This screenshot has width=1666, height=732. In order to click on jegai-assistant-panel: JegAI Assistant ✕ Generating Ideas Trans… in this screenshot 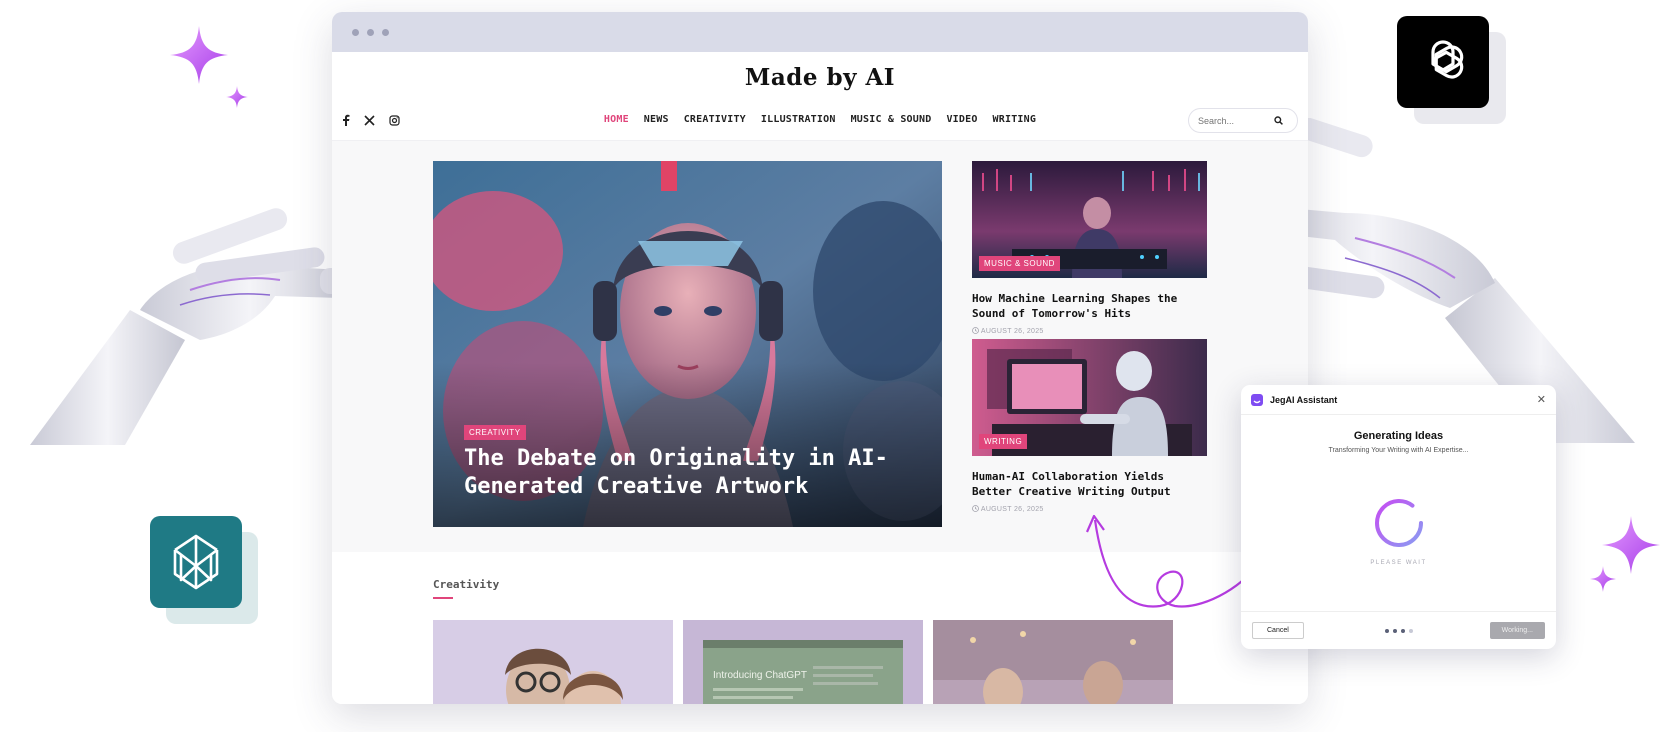, I will do `click(1398, 517)`.